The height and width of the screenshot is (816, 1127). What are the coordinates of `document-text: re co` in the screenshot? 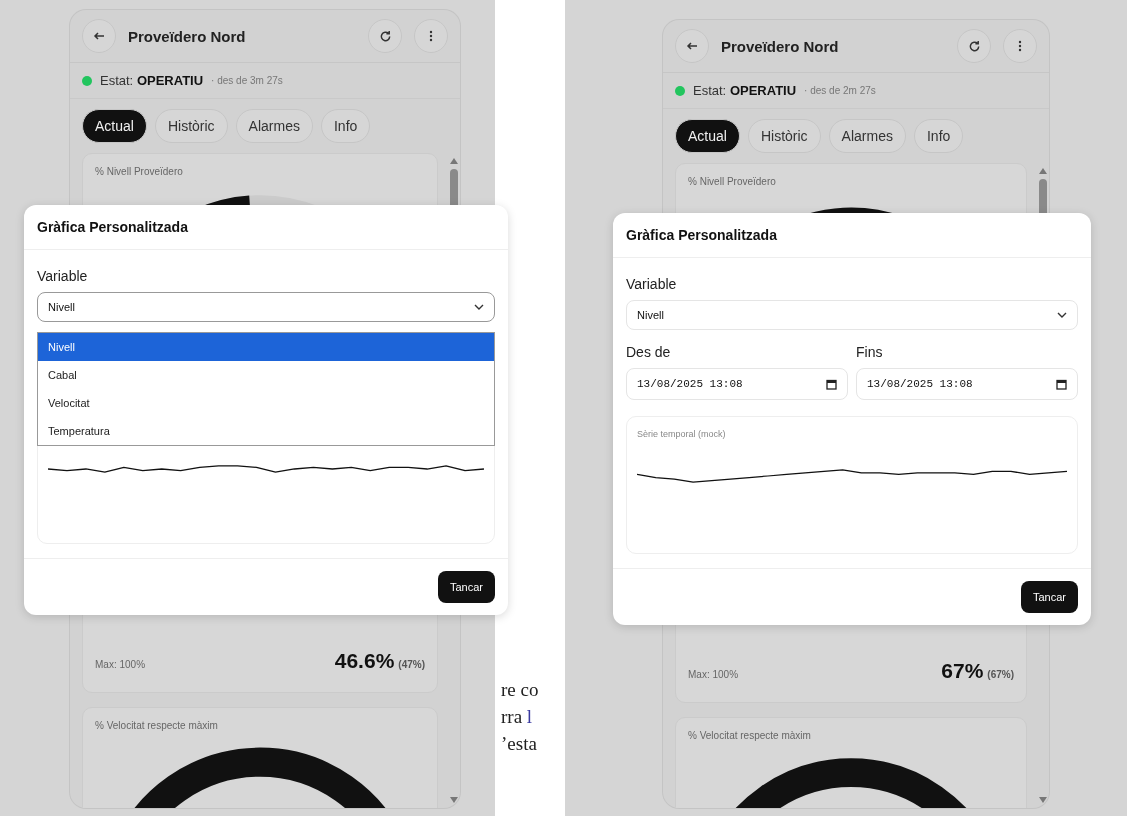 It's located at (520, 690).